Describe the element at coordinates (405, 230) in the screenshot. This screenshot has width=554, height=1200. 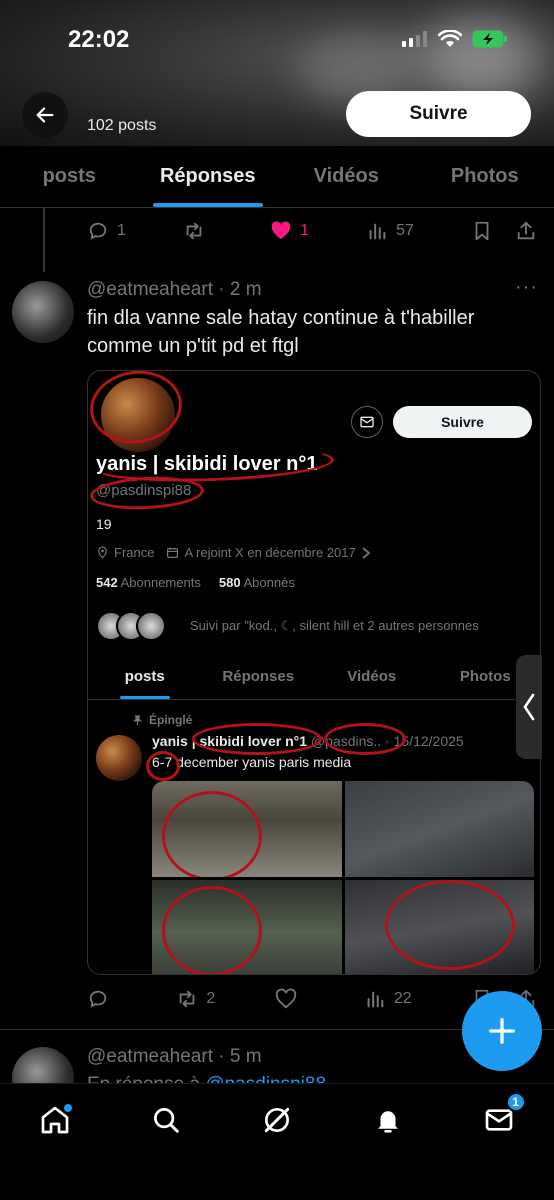
I see `views-count: 57` at that location.